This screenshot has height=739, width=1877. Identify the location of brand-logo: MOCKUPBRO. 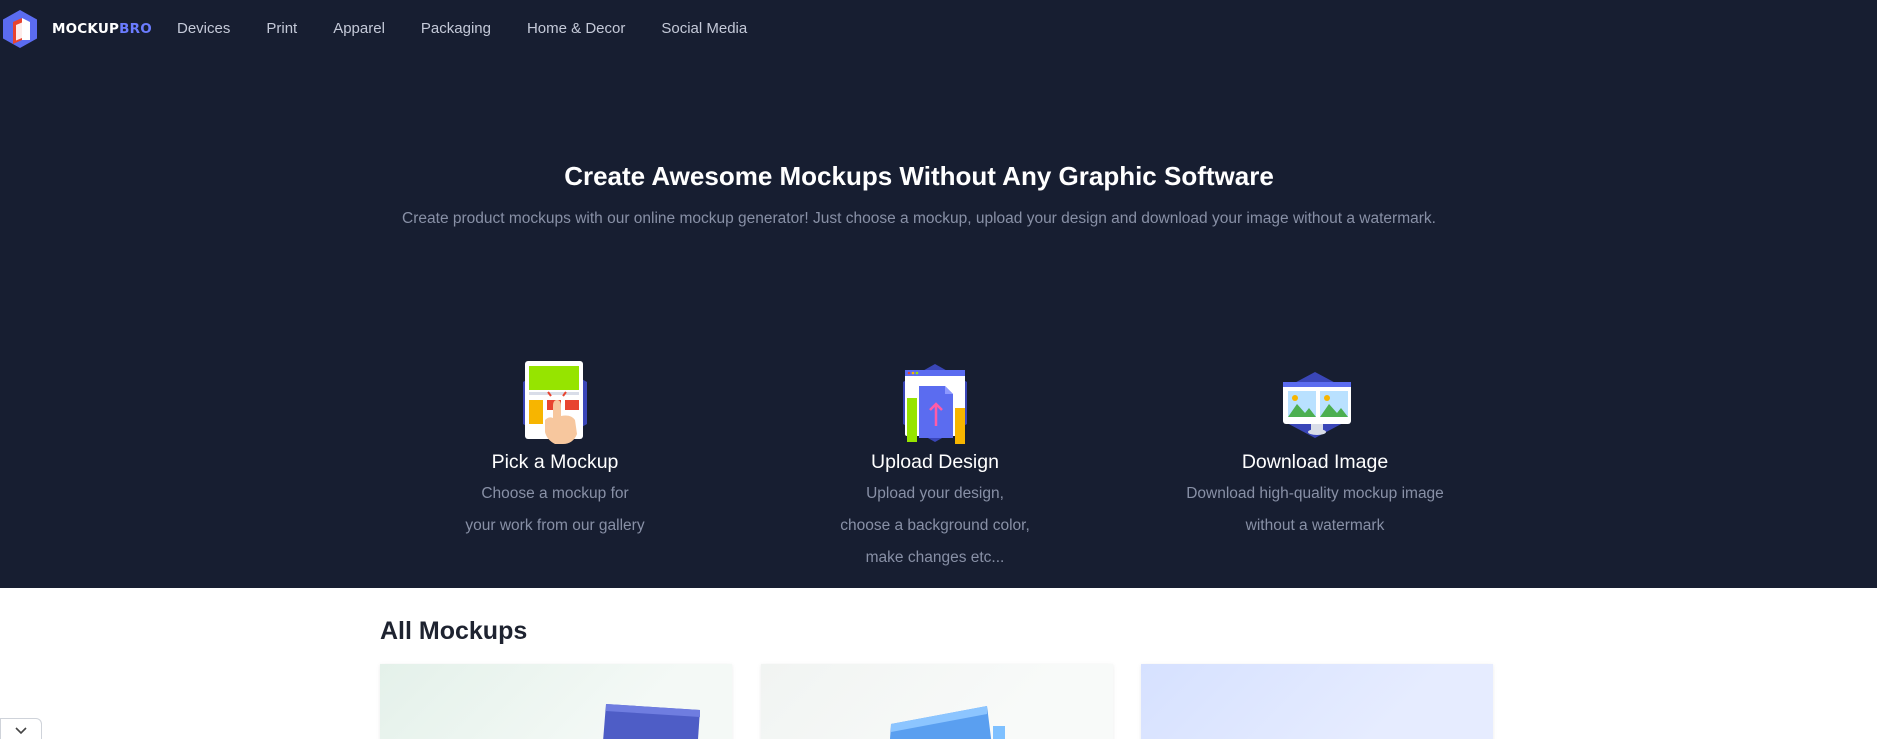
(76, 29).